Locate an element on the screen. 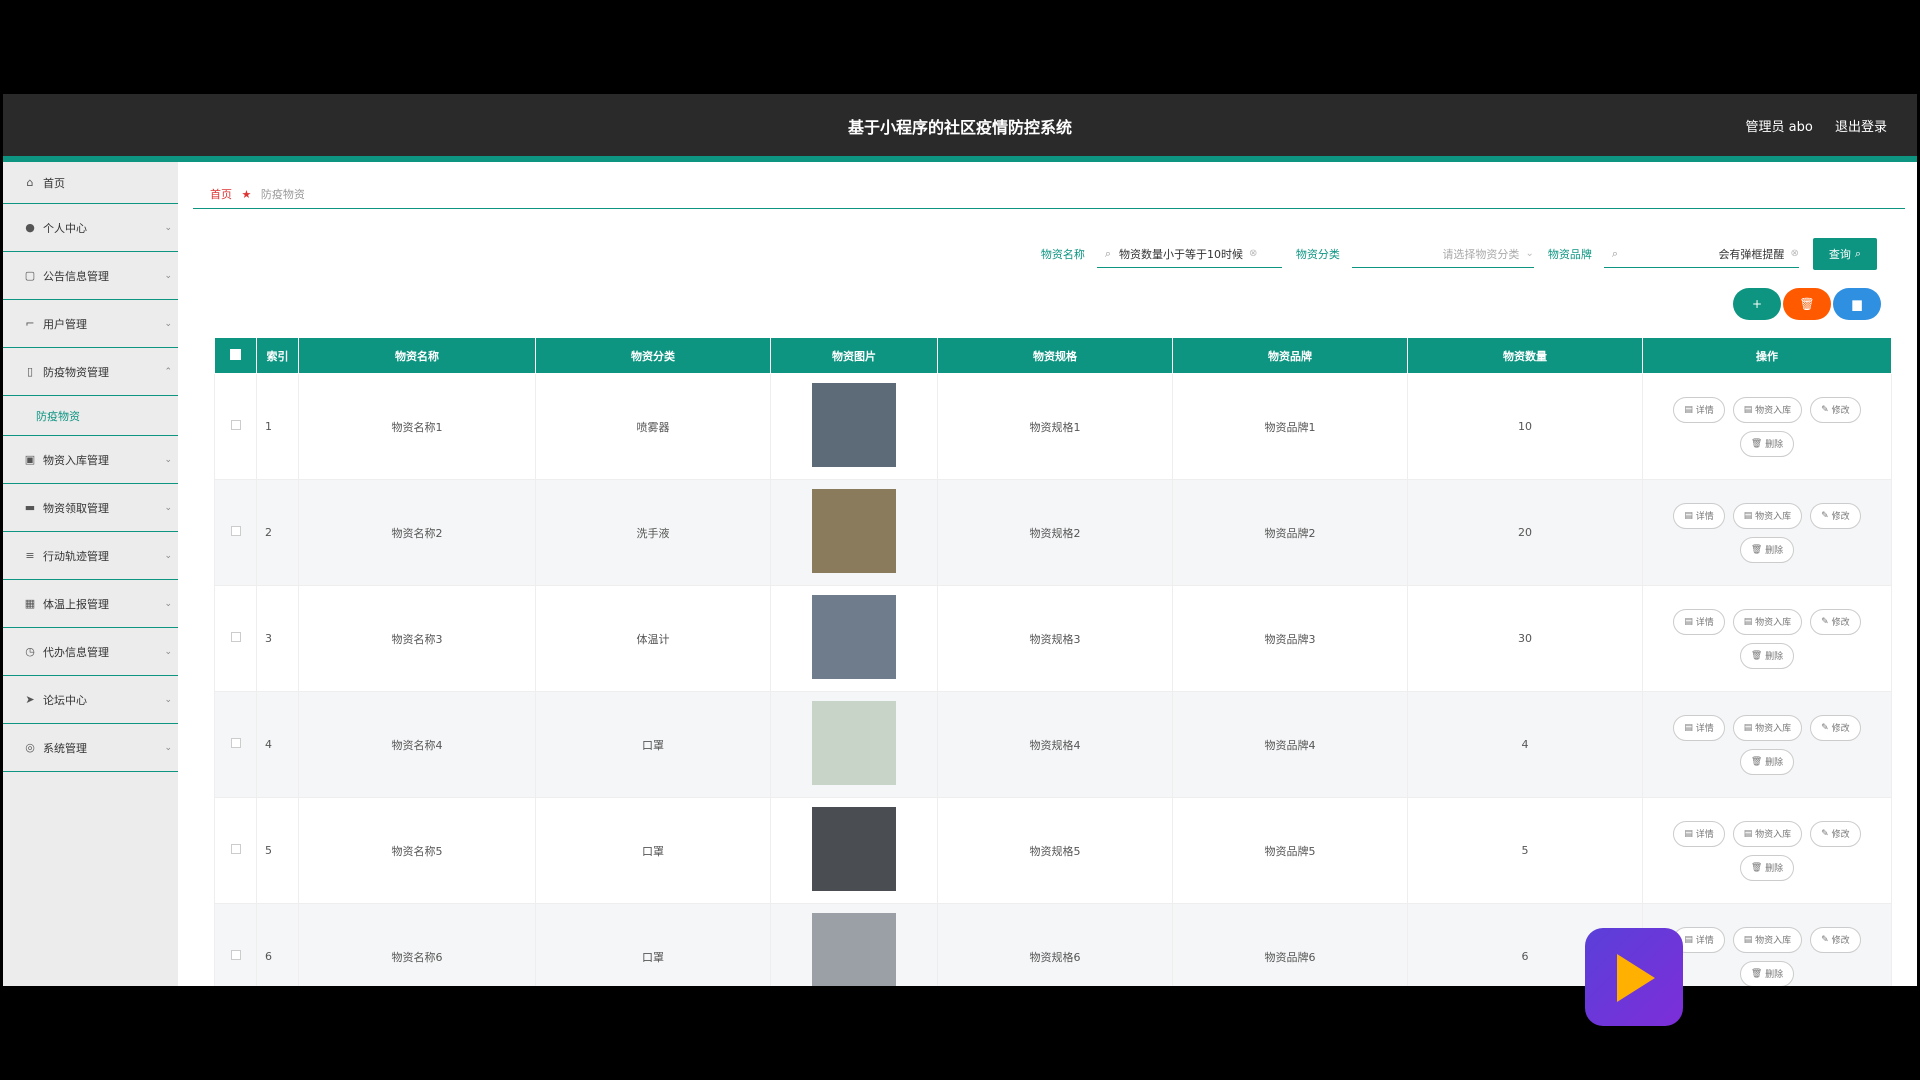 The image size is (1920, 1080). sidebar-item-1: ● 个人中心 ⌄ is located at coordinates (90, 228).